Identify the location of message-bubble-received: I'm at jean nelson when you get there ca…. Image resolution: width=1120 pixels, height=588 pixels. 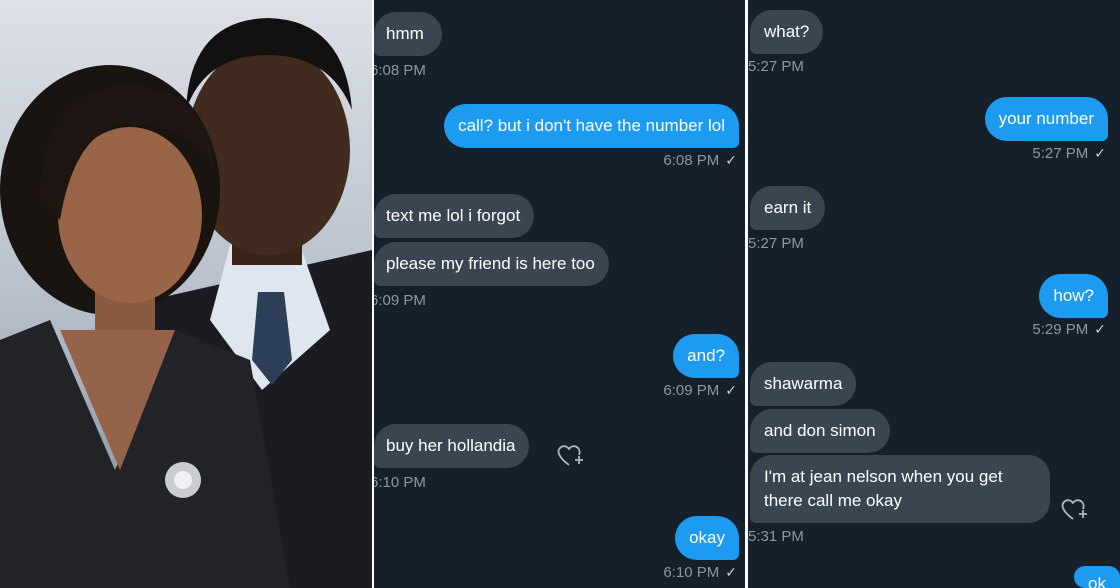
(900, 489).